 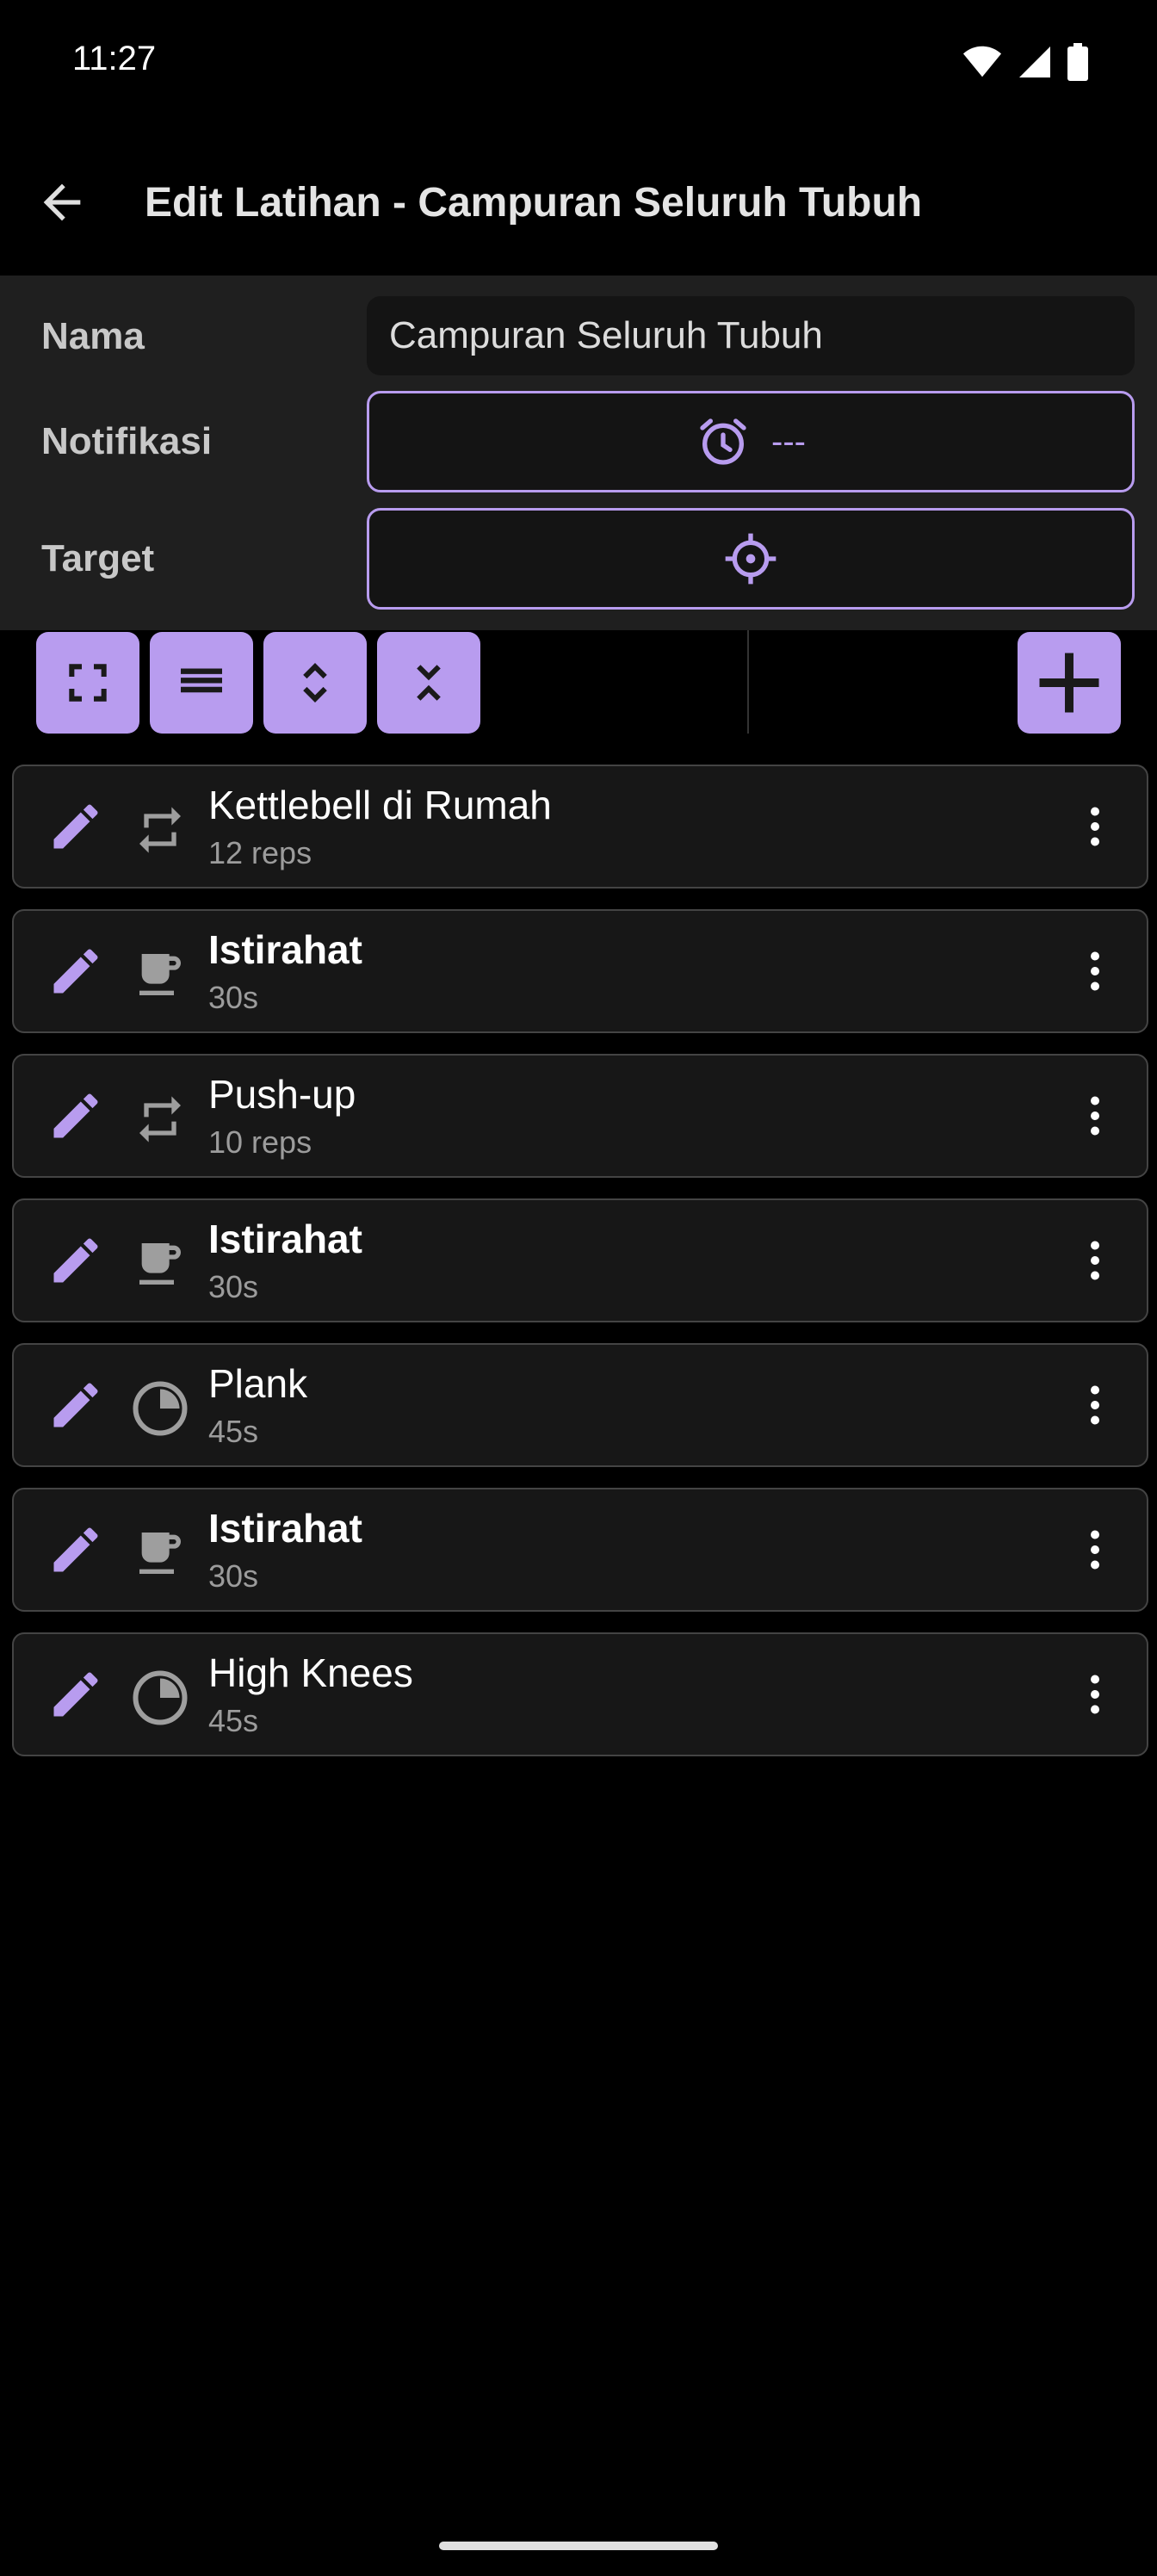 What do you see at coordinates (311, 1672) in the screenshot?
I see `item-title: High Knees` at bounding box center [311, 1672].